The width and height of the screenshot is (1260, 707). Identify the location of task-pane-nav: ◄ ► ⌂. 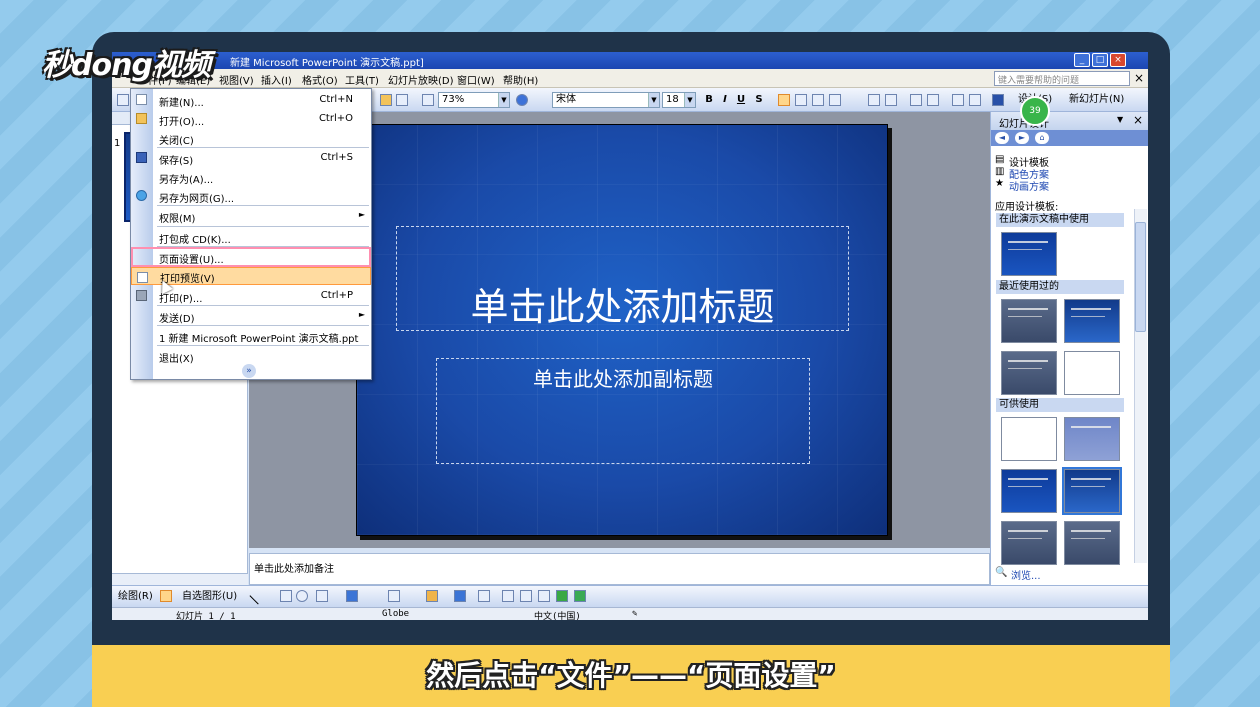
(1069, 138).